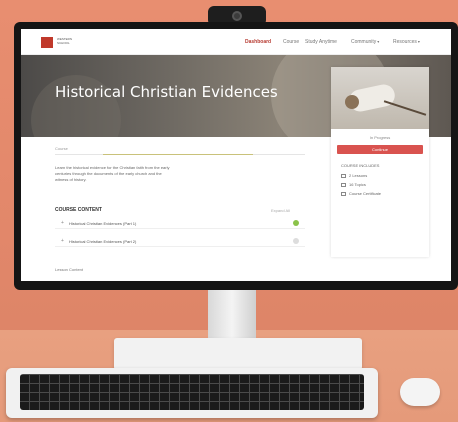 Image resolution: width=458 pixels, height=422 pixels. What do you see at coordinates (405, 108) in the screenshot?
I see `quill-icon` at bounding box center [405, 108].